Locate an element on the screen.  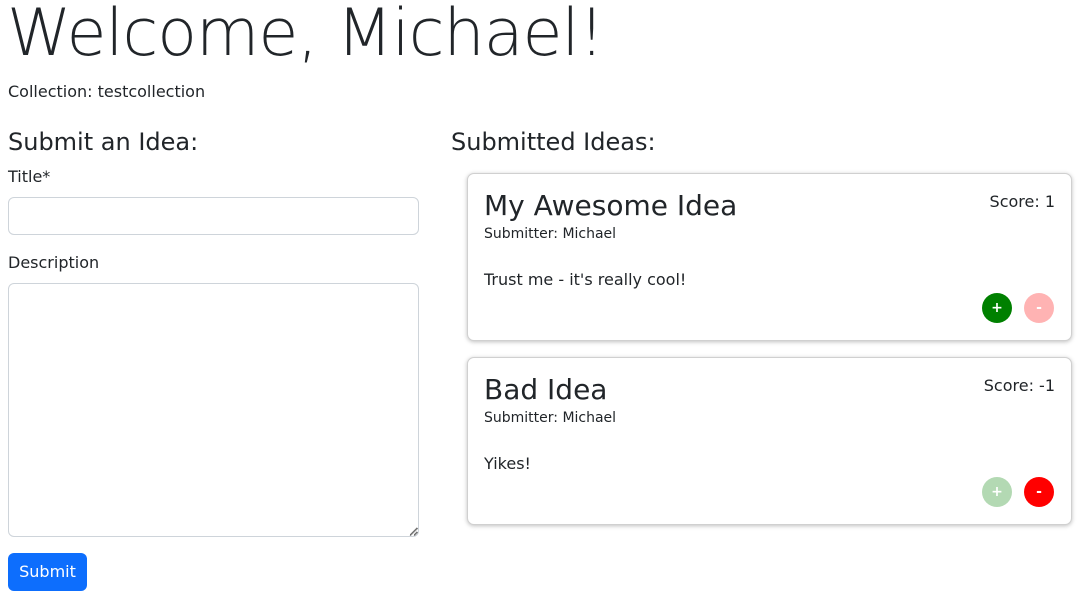
submit-button: Submit is located at coordinates (47, 572).